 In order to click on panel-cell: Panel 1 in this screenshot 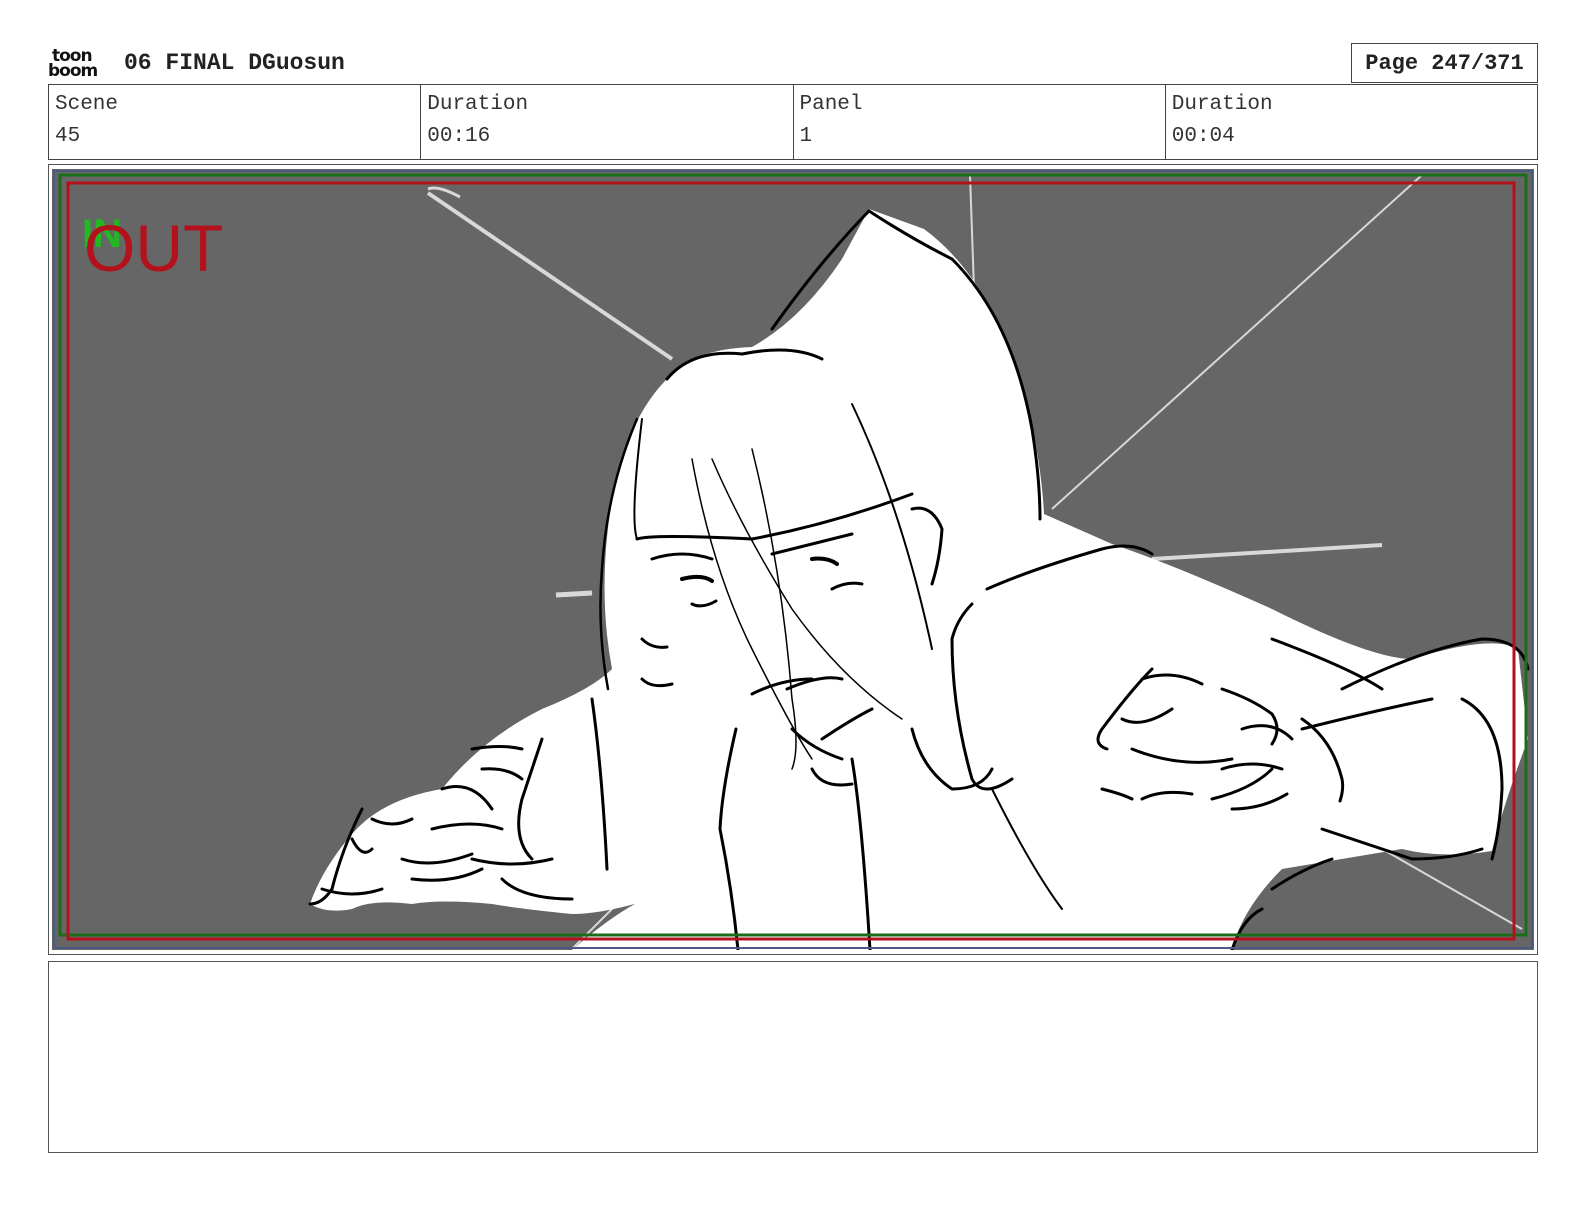, I will do `click(980, 122)`.